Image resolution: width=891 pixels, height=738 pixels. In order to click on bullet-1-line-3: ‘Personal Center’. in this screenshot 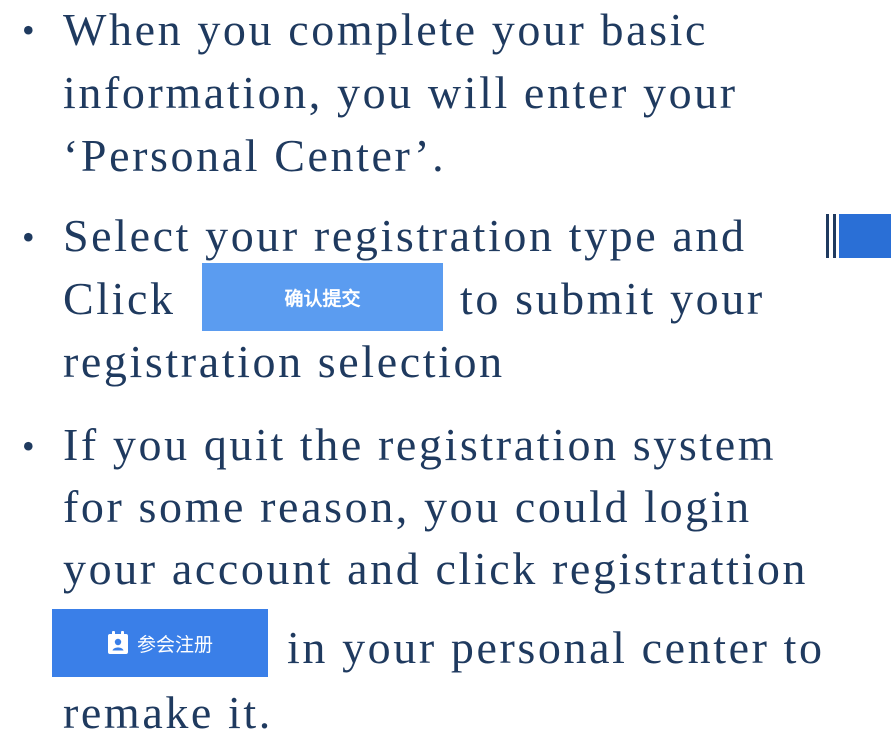, I will do `click(255, 155)`.